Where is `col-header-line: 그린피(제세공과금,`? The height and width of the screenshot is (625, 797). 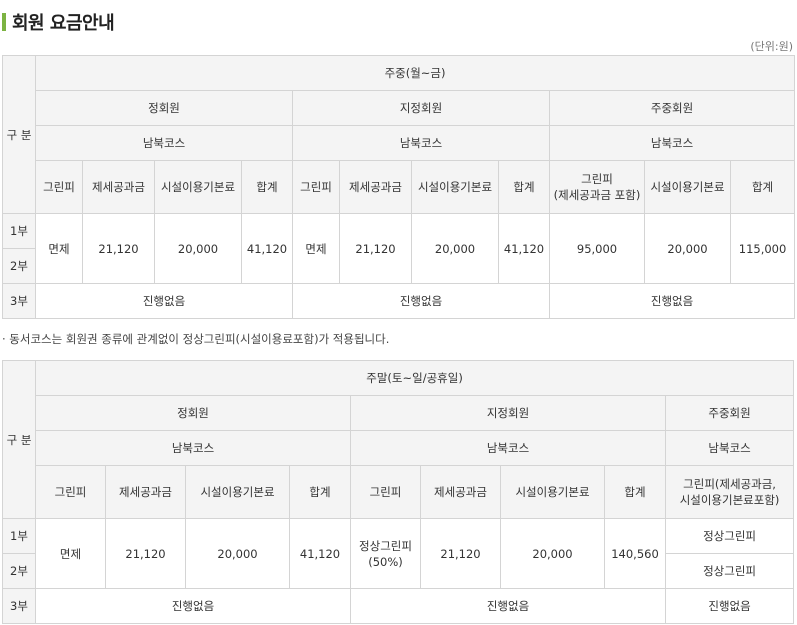
col-header-line: 그린피(제세공과금, is located at coordinates (729, 484).